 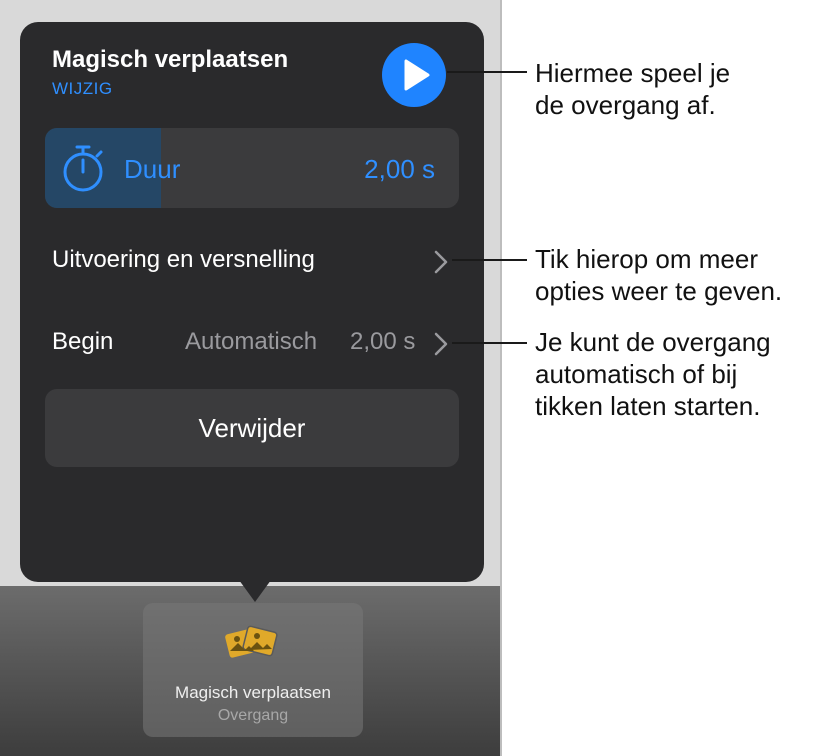 What do you see at coordinates (659, 291) in the screenshot?
I see `callout-options-line: opties weer te geven.` at bounding box center [659, 291].